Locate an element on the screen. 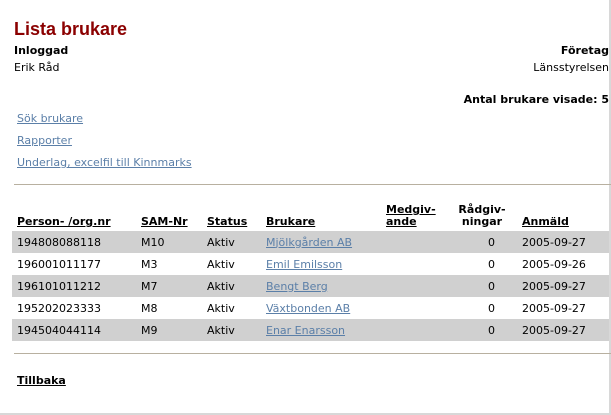 This screenshot has height=415, width=611. col-header-medgivande: Medgiv-ande is located at coordinates (414, 216).